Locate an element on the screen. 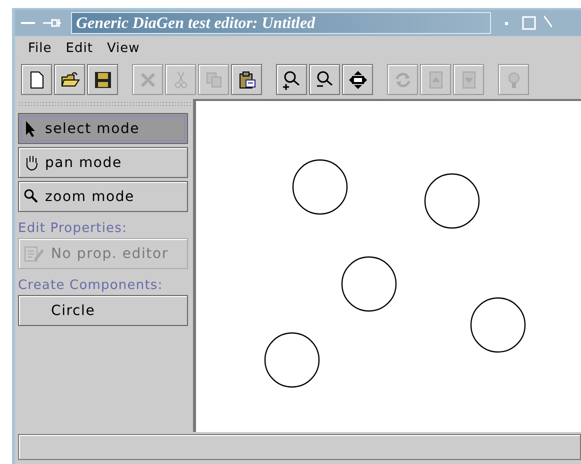 This screenshot has height=464, width=581. menu-item: Edit is located at coordinates (79, 48).